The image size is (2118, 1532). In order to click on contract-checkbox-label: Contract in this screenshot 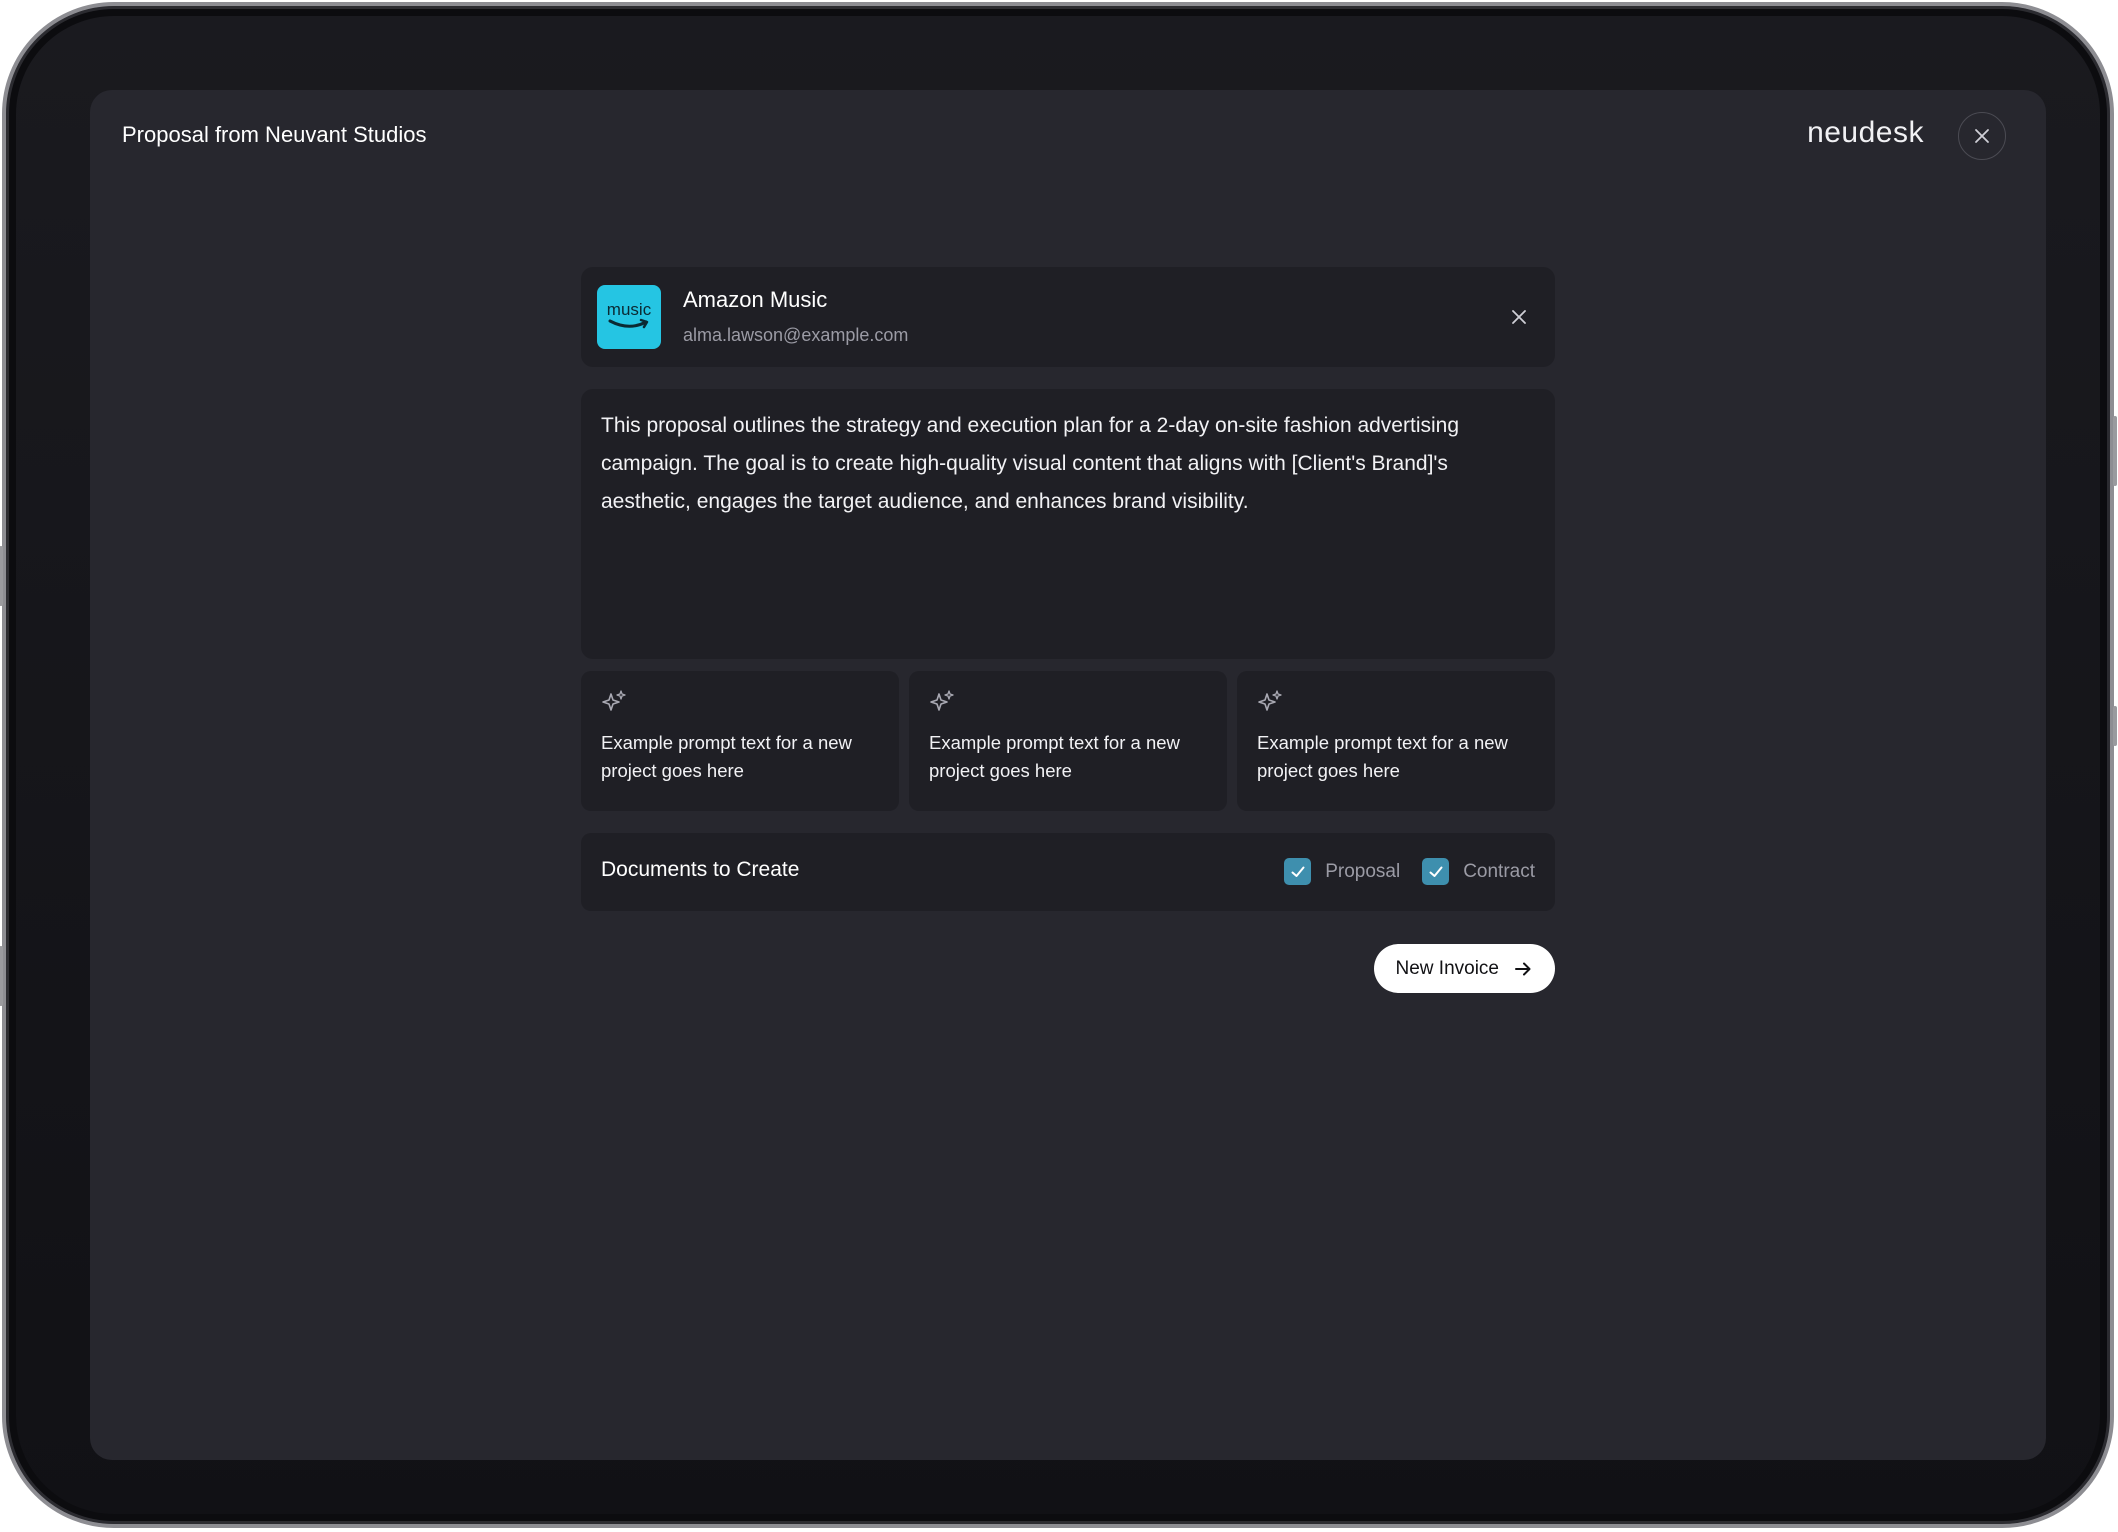, I will do `click(1499, 871)`.